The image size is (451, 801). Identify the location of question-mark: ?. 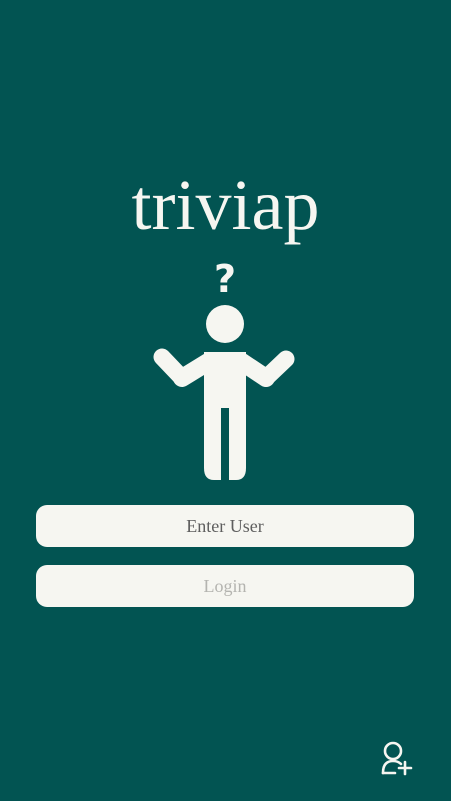
(225, 279).